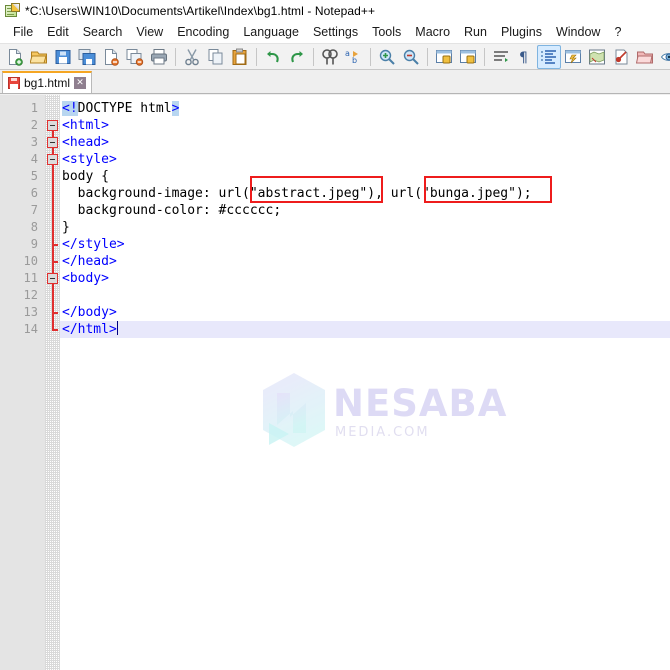 This screenshot has height=670, width=670. Describe the element at coordinates (273, 57) in the screenshot. I see `undo-icon` at that location.